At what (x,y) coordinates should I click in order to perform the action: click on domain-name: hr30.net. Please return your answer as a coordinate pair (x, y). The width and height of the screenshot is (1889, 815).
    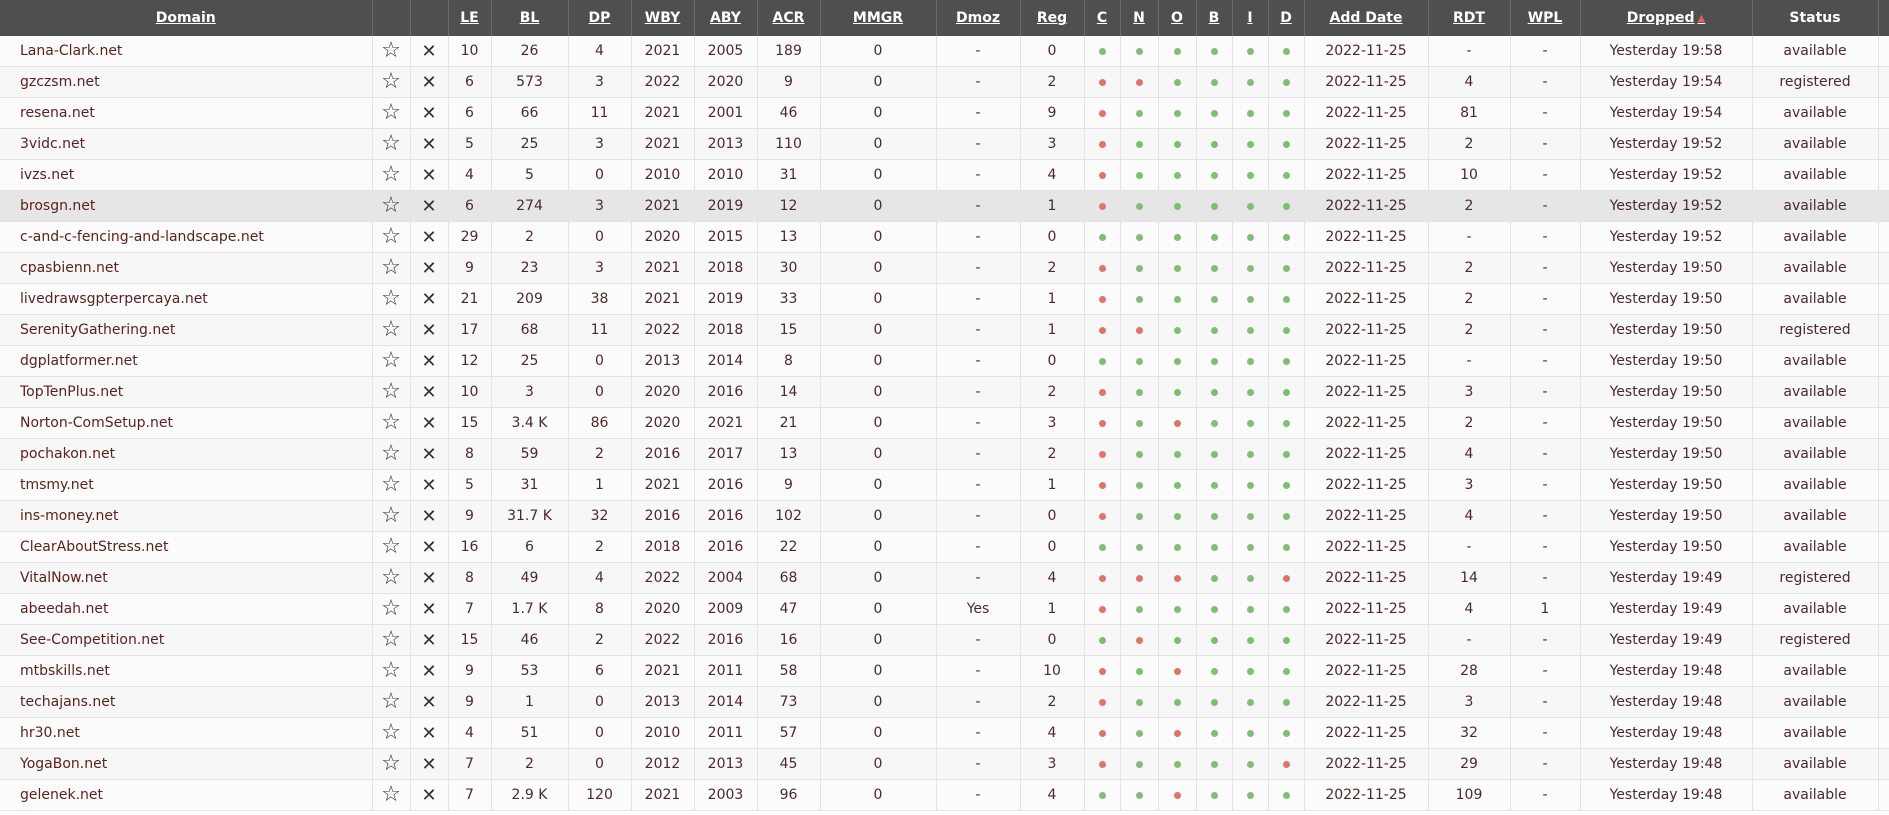
    Looking at the image, I should click on (186, 733).